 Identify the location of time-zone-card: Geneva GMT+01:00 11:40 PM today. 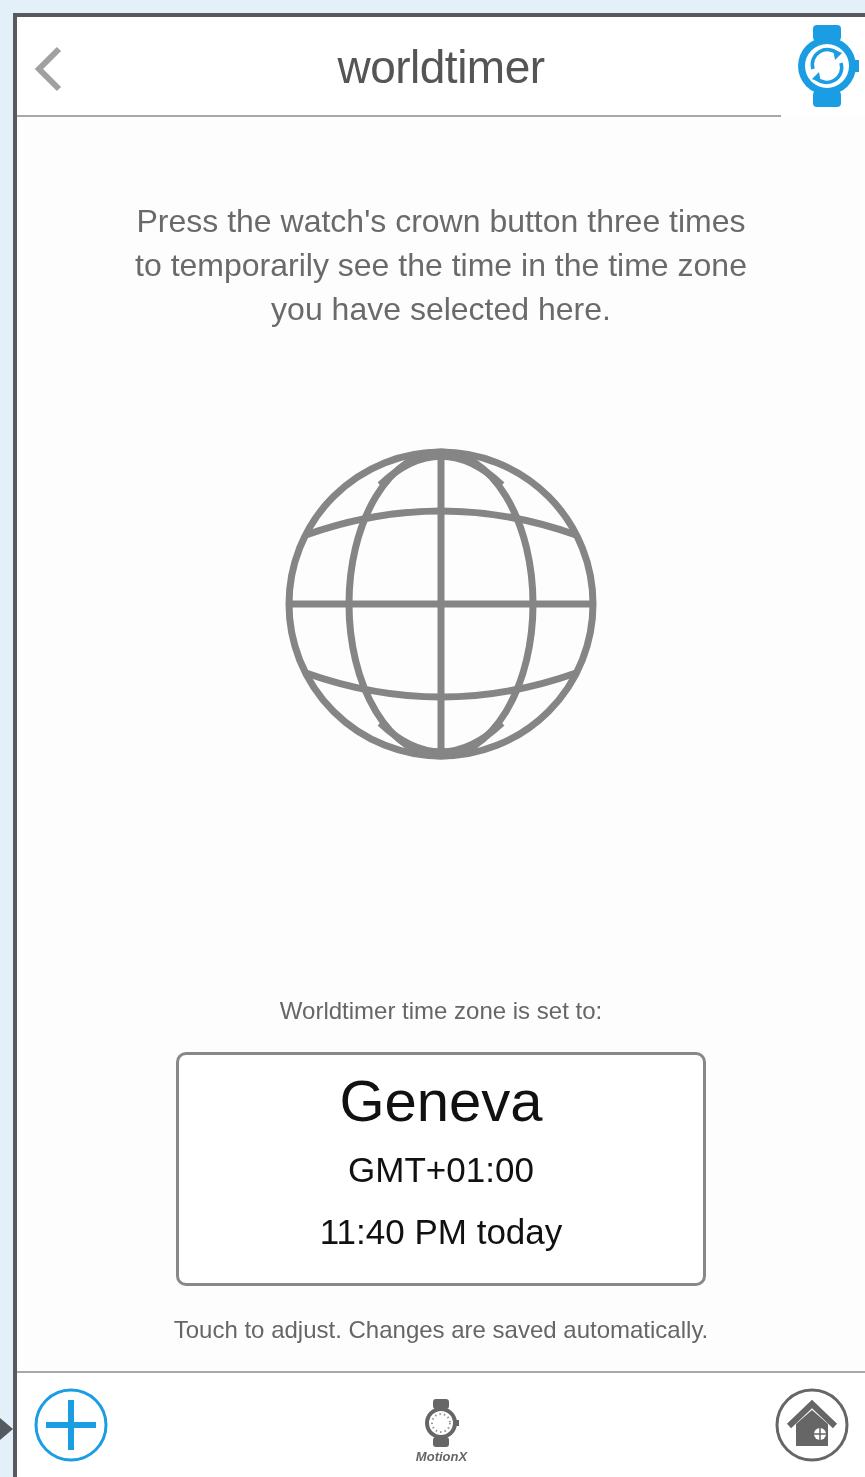
(441, 1169).